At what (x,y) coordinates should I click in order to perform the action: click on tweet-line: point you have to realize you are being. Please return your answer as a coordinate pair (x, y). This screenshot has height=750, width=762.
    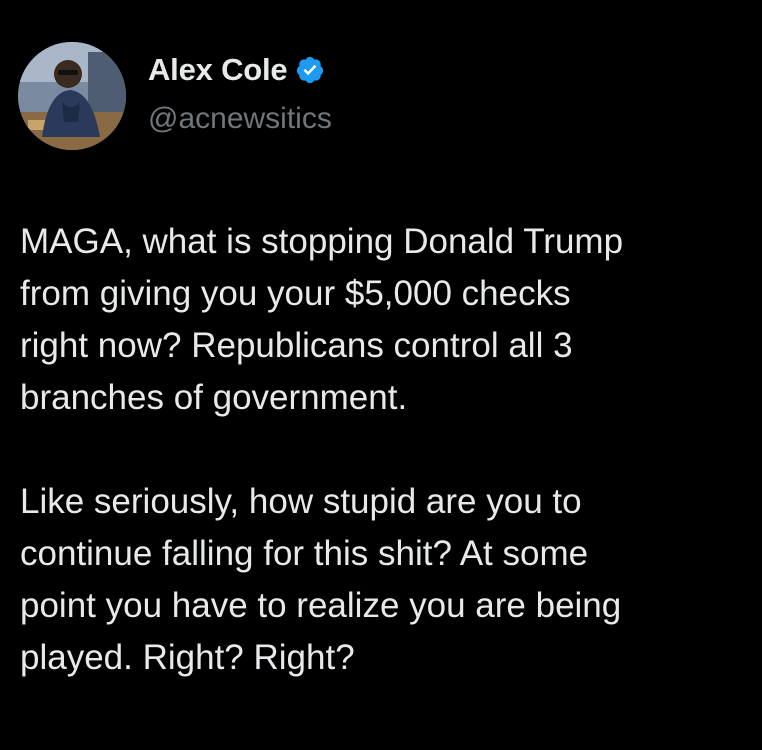
    Looking at the image, I should click on (321, 605).